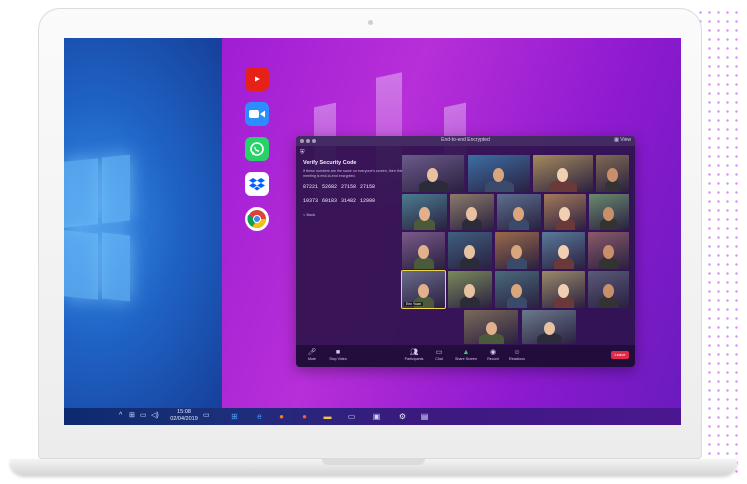 The width and height of the screenshot is (747, 484). Describe the element at coordinates (402, 416) in the screenshot. I see `settings-icon: ⚙` at that location.